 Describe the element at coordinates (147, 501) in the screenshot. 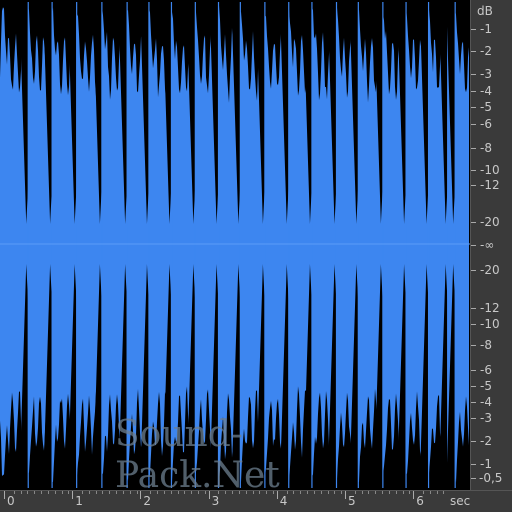

I see `time-label: 2` at that location.